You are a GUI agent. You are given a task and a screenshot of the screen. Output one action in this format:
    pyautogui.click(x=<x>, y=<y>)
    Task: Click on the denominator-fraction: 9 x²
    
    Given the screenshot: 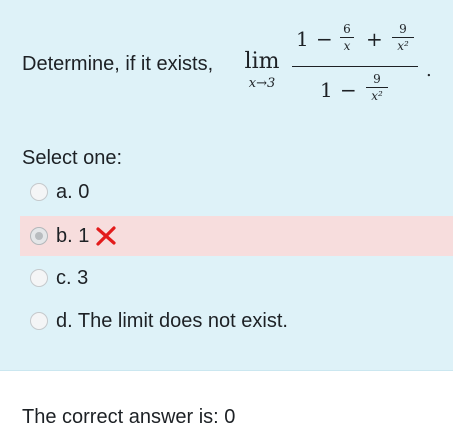 What is the action you would take?
    pyautogui.click(x=377, y=87)
    